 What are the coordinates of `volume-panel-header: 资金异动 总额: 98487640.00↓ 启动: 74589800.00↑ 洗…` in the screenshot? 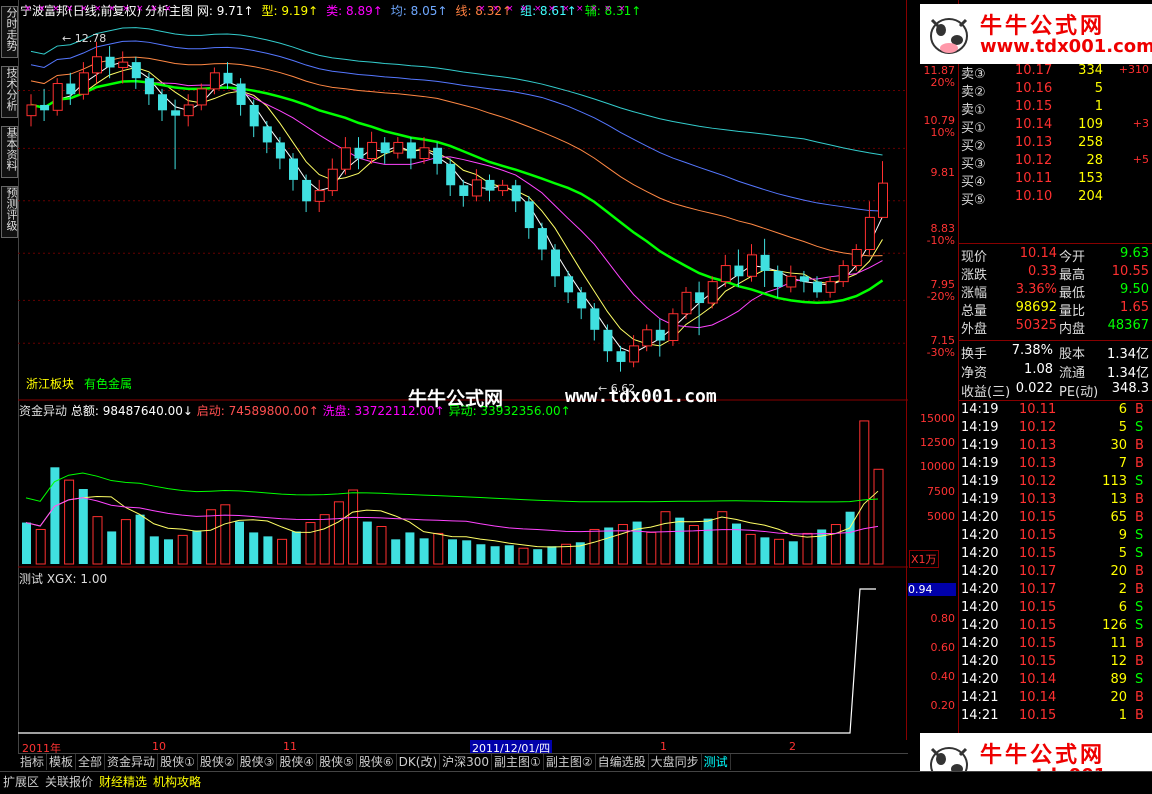 It's located at (295, 410).